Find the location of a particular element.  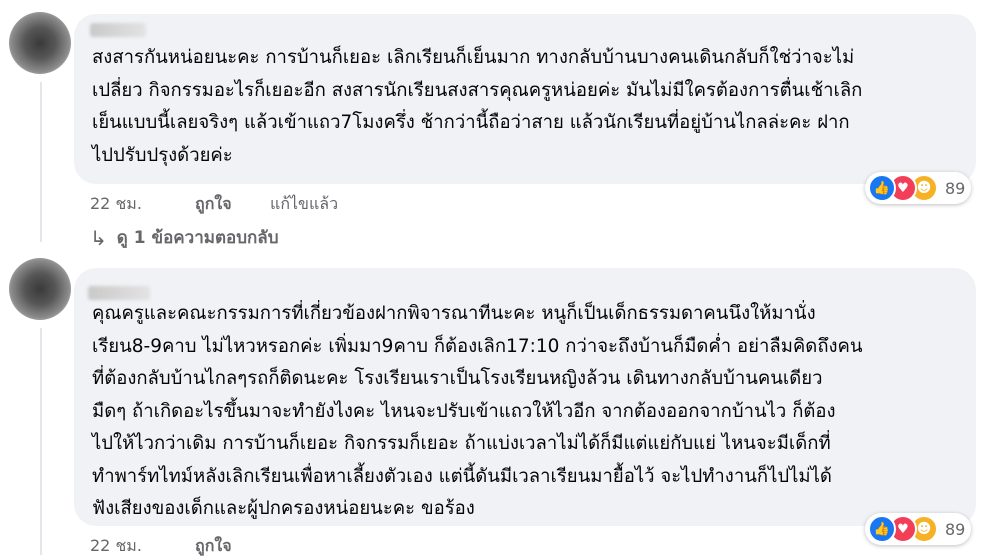

view-replies-label: ดู 1 ข้อความตอบกลับ is located at coordinates (197, 238).